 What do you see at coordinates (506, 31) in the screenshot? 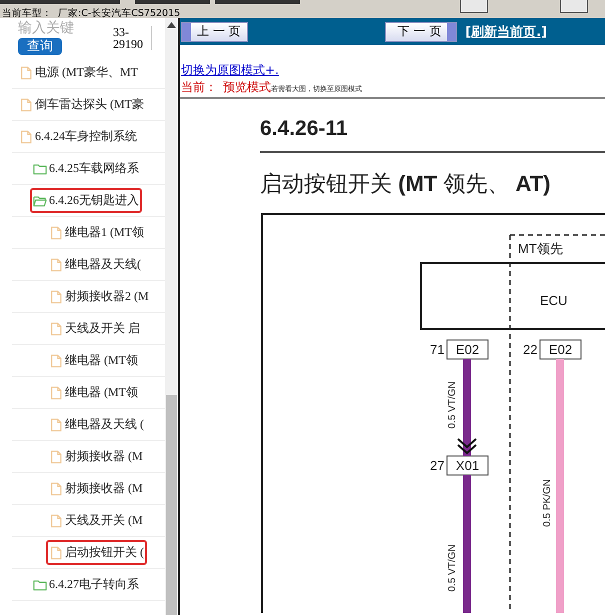
I see `refresh-link: [刷新当前页.]` at bounding box center [506, 31].